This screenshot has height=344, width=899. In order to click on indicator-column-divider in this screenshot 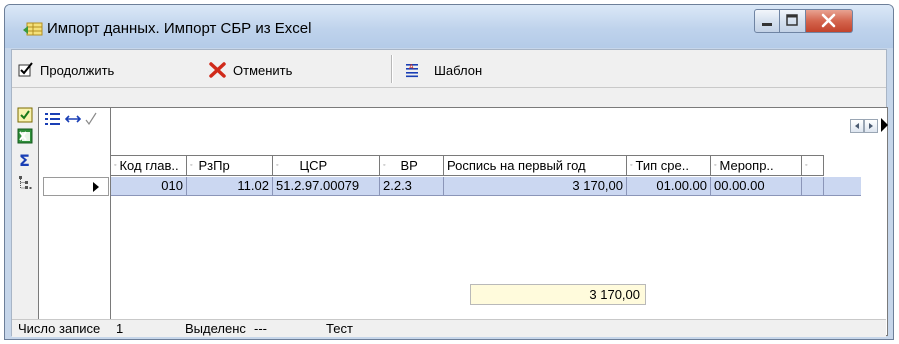, I will do `click(110, 221)`.